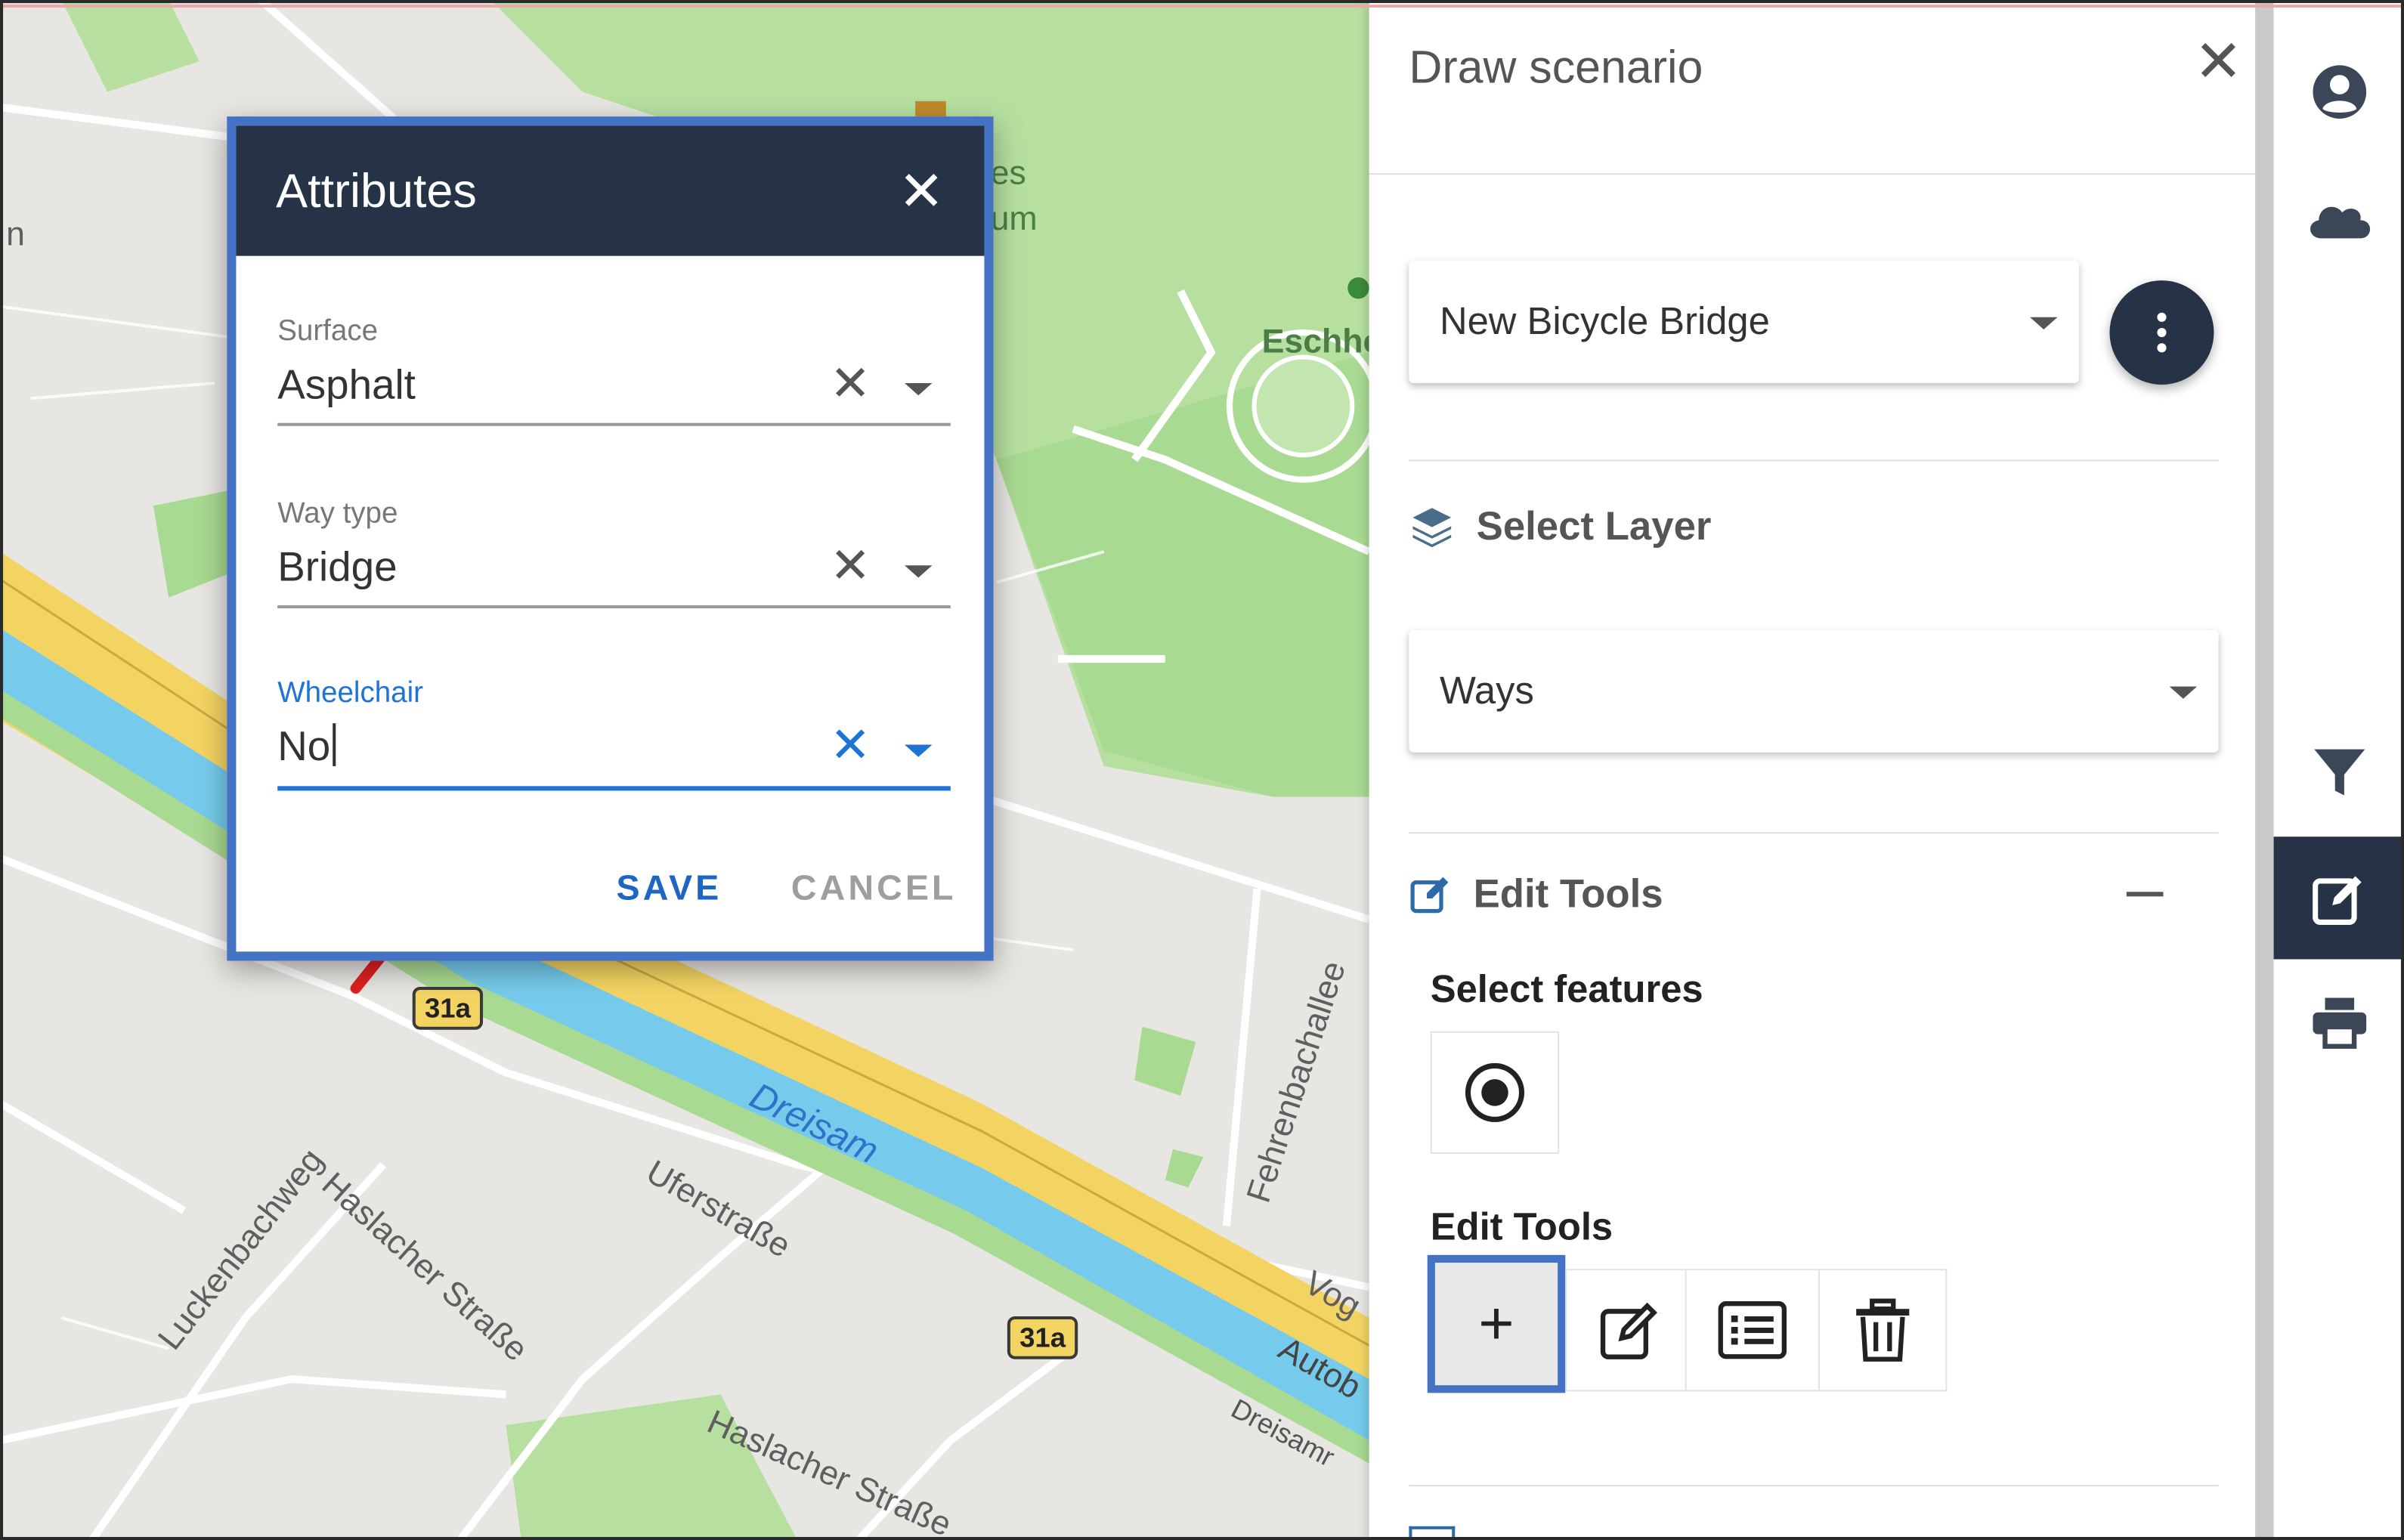 This screenshot has width=2404, height=1540. I want to click on trash-icon, so click(1883, 1330).